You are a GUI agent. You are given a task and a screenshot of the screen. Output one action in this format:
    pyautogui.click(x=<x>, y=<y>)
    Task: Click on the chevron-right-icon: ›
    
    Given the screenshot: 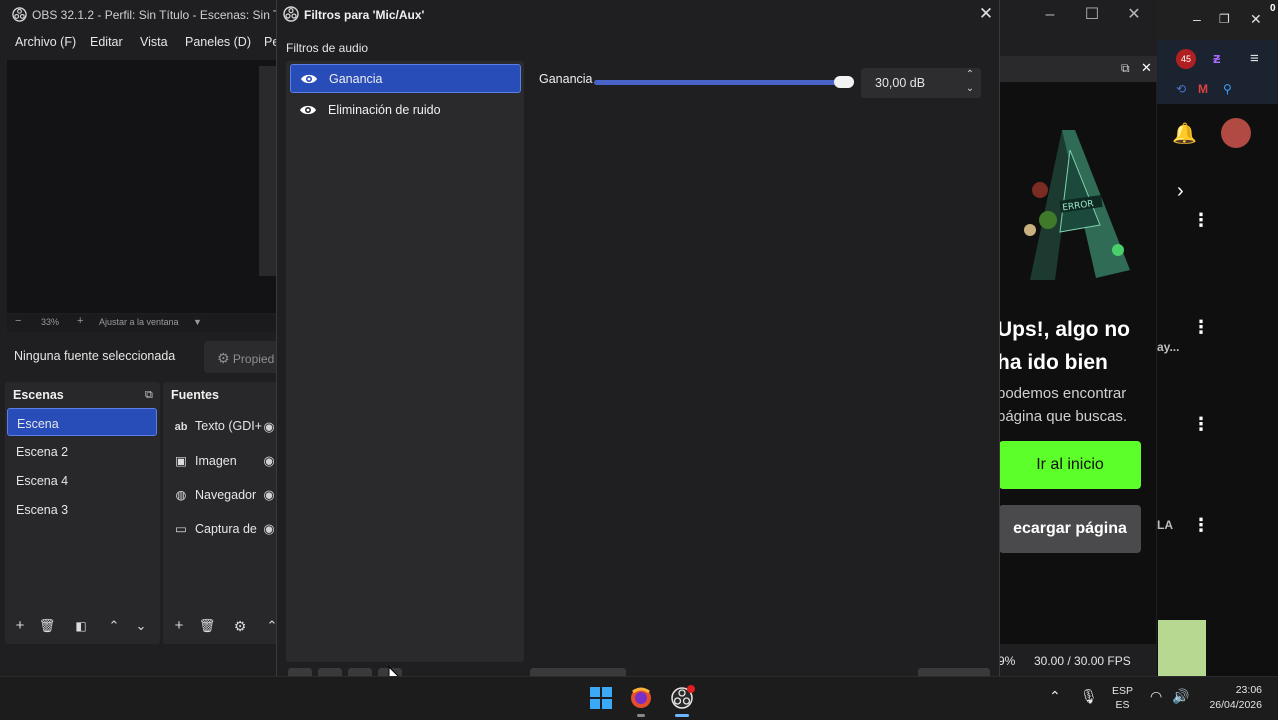 What is the action you would take?
    pyautogui.click(x=1180, y=191)
    